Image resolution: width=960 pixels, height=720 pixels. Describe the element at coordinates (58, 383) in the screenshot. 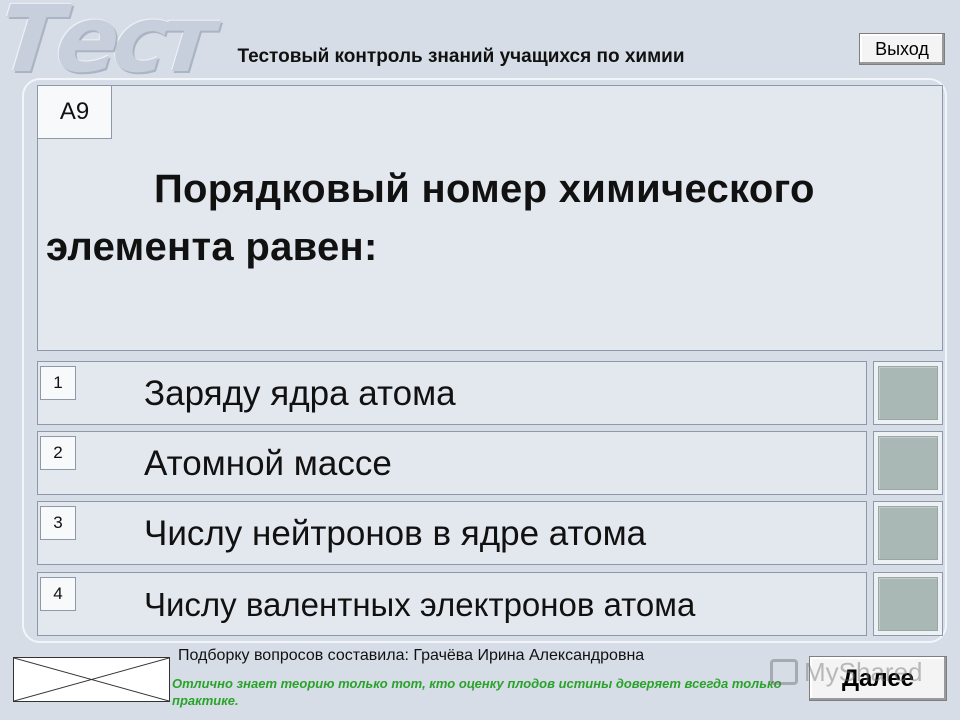

I see `answer-number: 1` at that location.